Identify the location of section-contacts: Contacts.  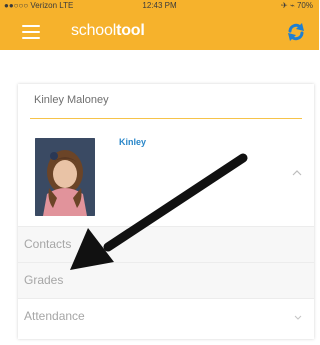
(166, 244).